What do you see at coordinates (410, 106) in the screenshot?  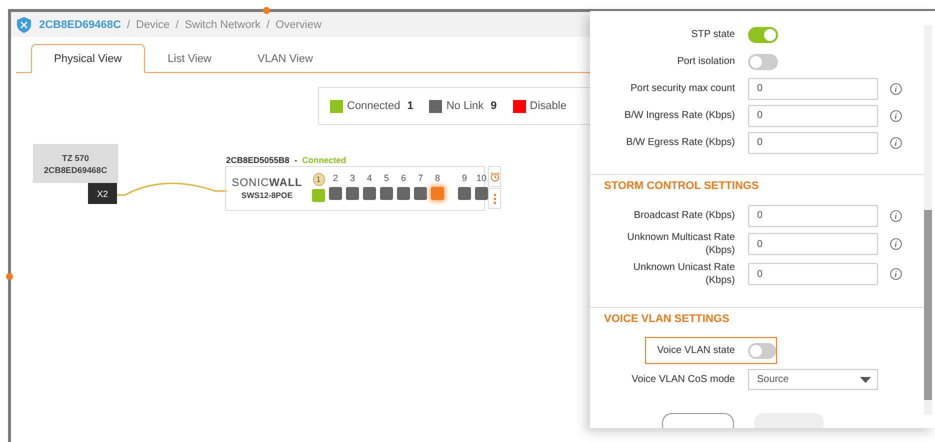 I see `legend-count: 1` at bounding box center [410, 106].